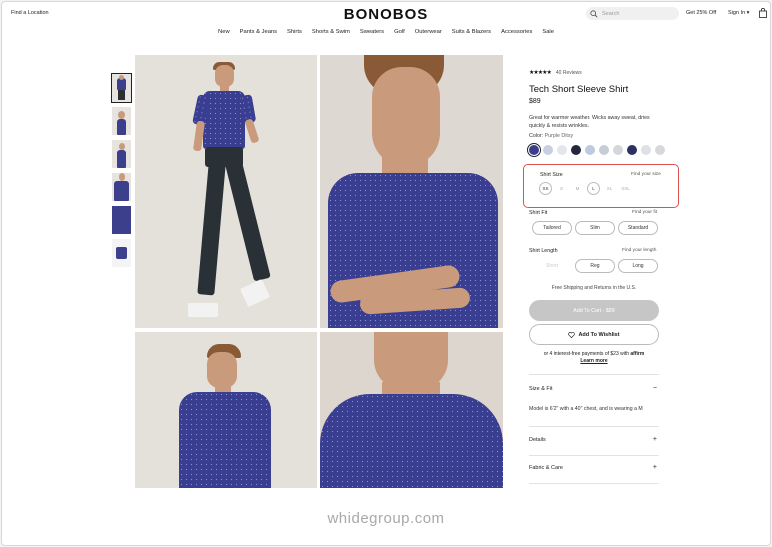 The width and height of the screenshot is (772, 547). What do you see at coordinates (552, 266) in the screenshot?
I see `length-option-short: Short` at bounding box center [552, 266].